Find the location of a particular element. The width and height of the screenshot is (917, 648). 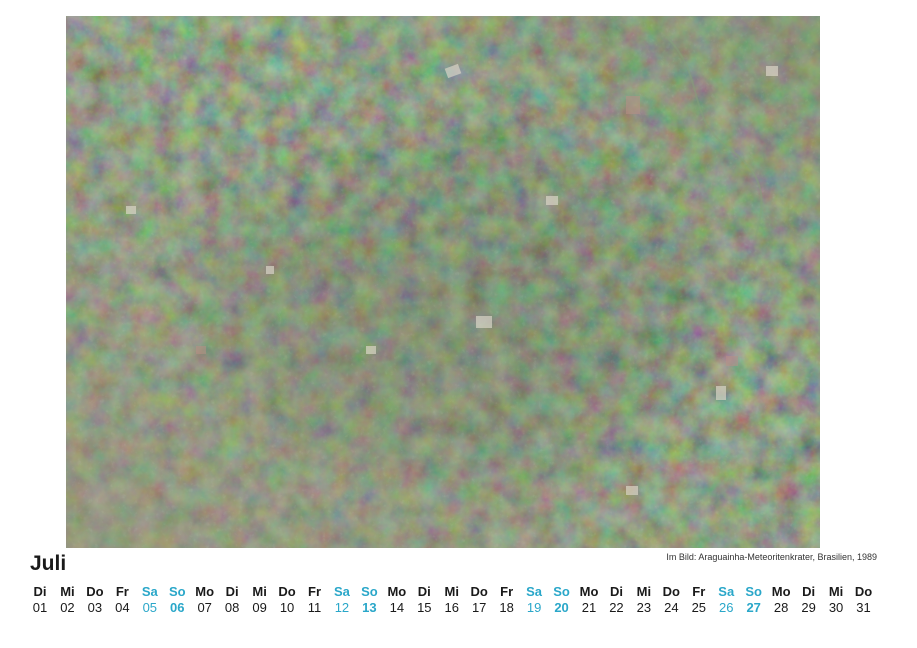

day-number: 13 is located at coordinates (369, 607).